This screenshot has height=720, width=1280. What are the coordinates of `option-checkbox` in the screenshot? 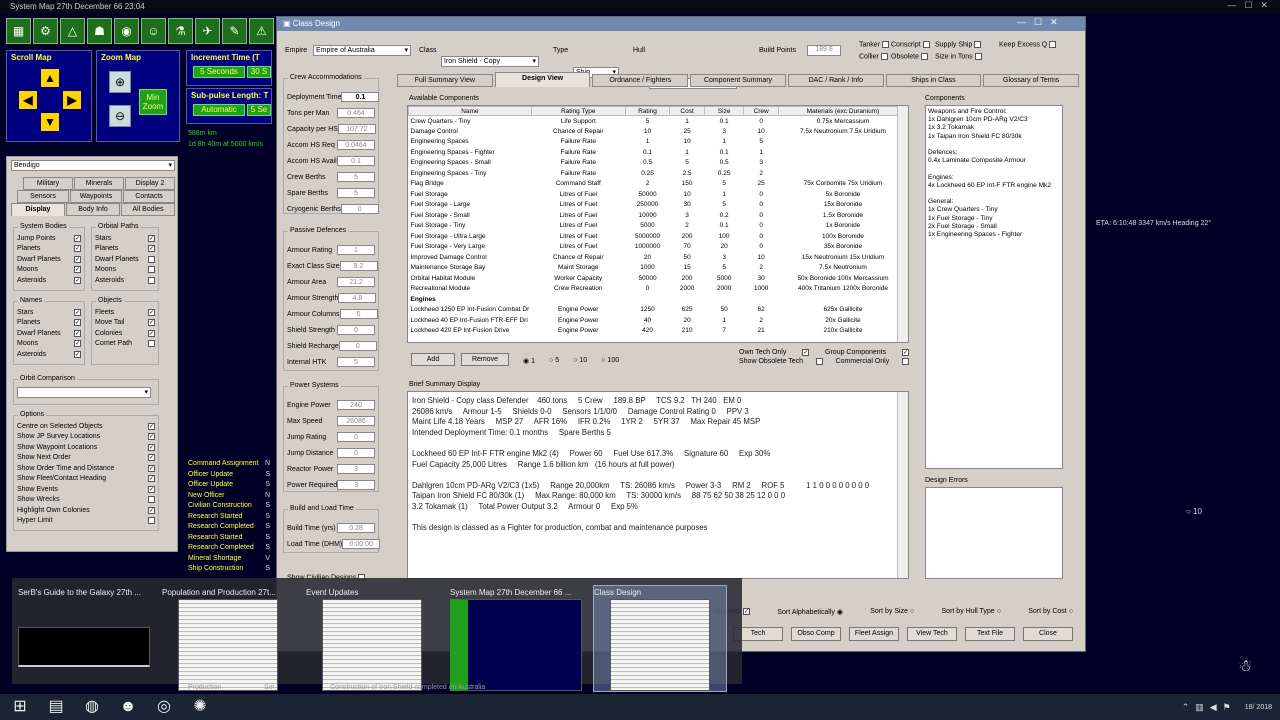 It's located at (151, 521).